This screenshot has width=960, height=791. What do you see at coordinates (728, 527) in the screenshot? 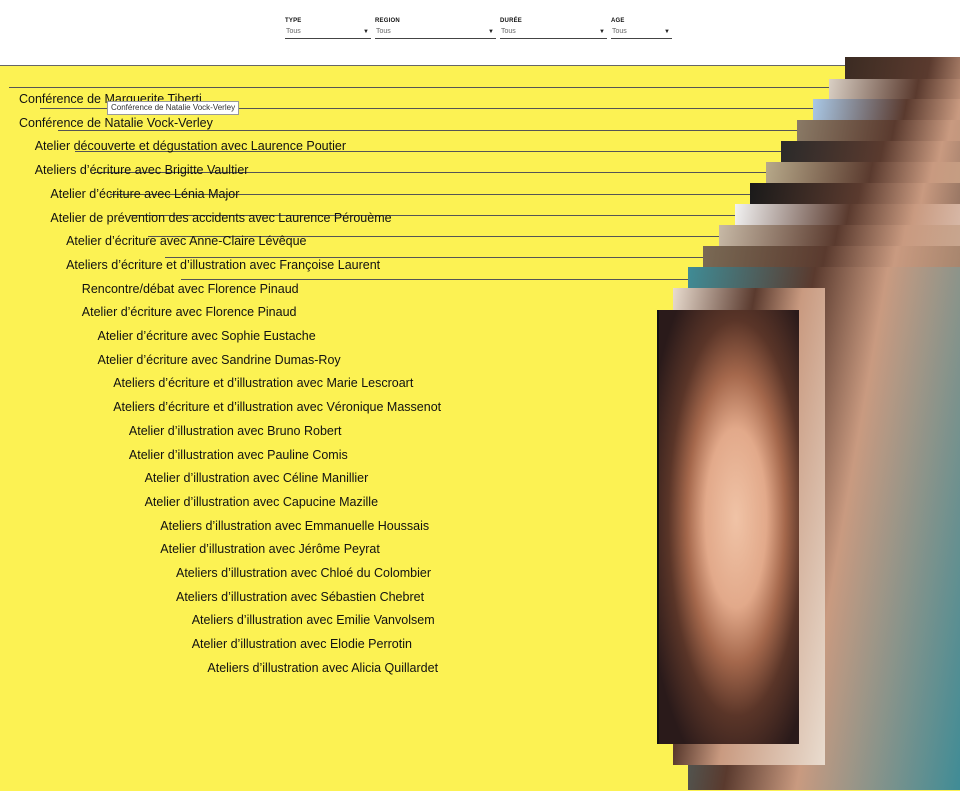
I see `portrait-photo` at bounding box center [728, 527].